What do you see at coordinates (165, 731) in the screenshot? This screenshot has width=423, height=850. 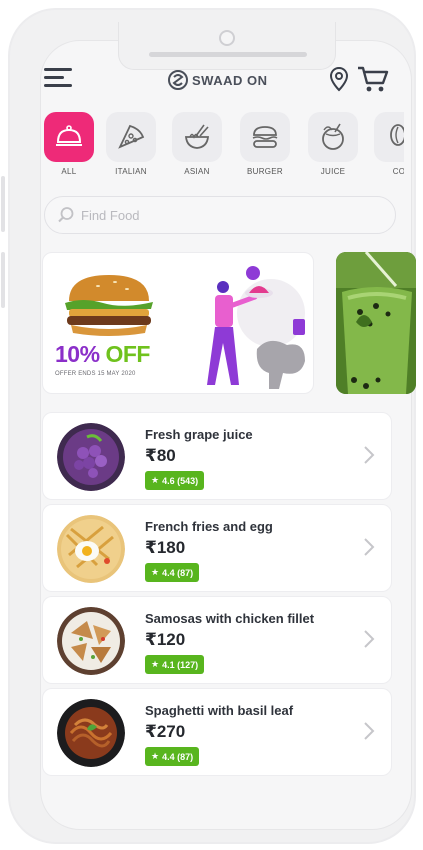 I see `food-price: ₹270` at bounding box center [165, 731].